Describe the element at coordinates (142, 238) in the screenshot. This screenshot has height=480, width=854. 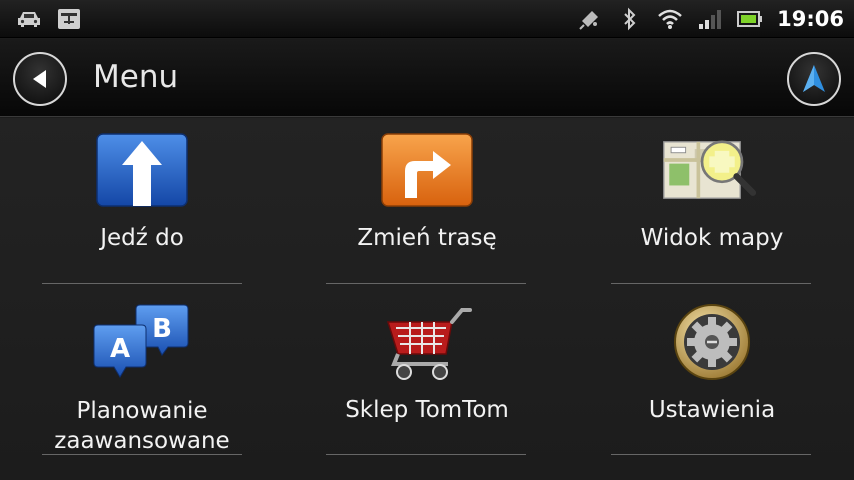
I see `menu-item-label: Jedź do` at that location.